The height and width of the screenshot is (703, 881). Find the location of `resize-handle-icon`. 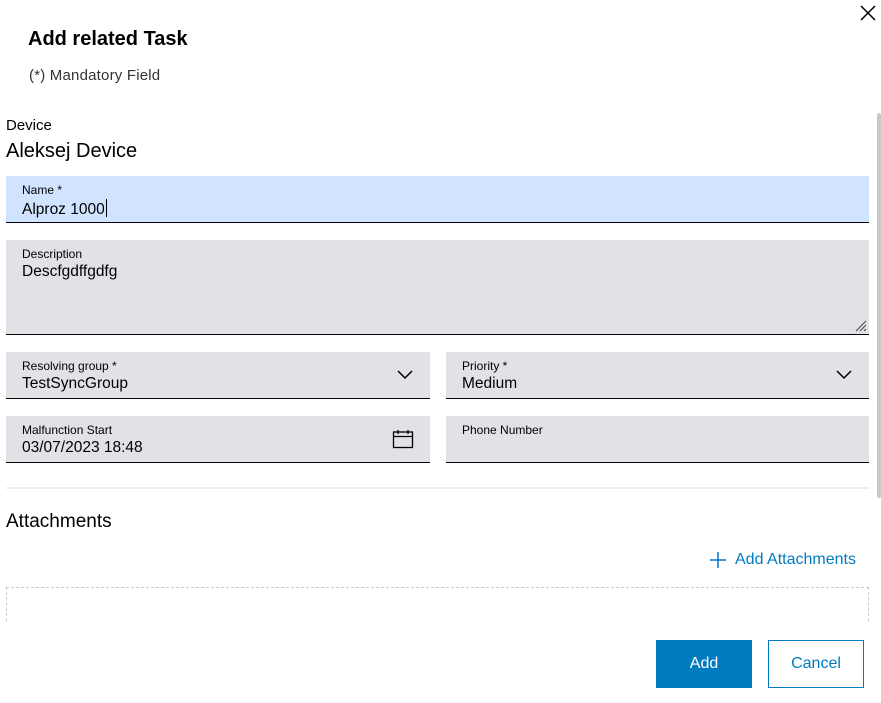

resize-handle-icon is located at coordinates (861, 326).